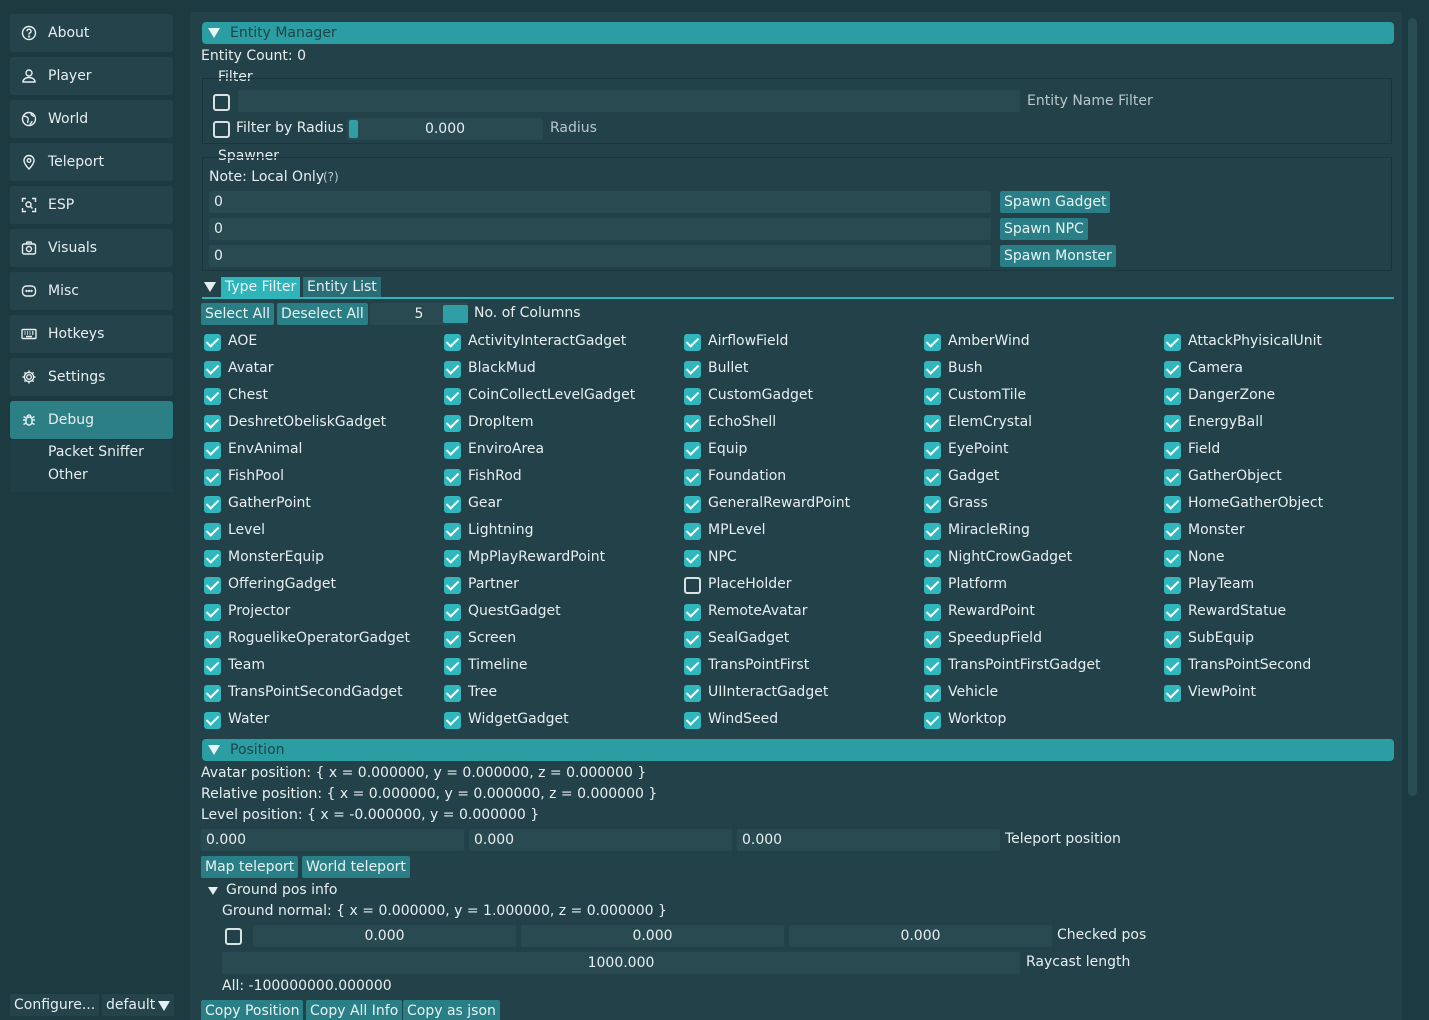 The height and width of the screenshot is (1020, 1429). What do you see at coordinates (281, 890) in the screenshot?
I see `ground-pos-info-title: Ground pos info` at bounding box center [281, 890].